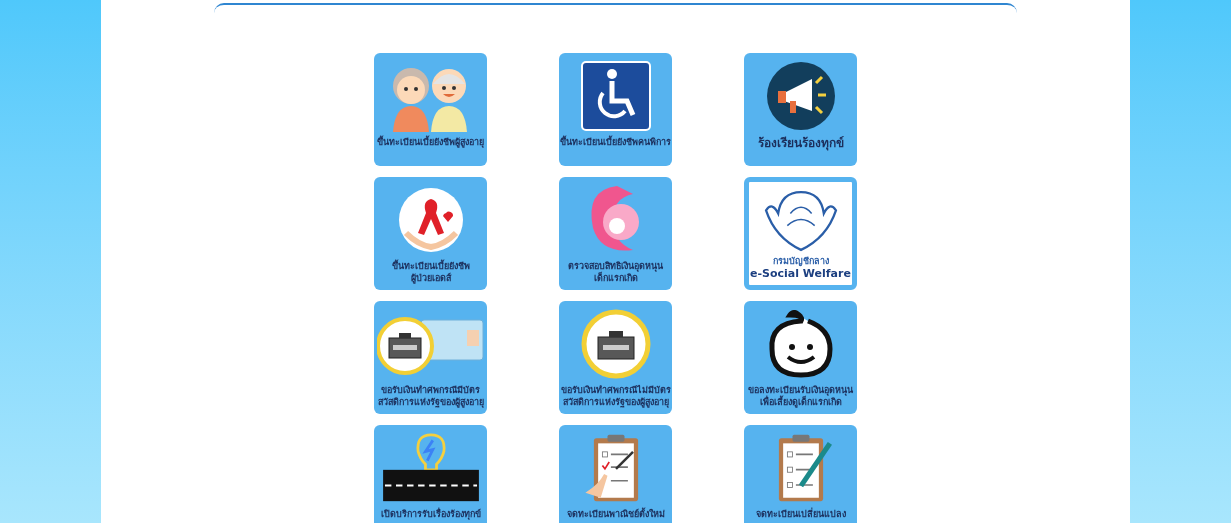  I want to click on wheelchair-icon, so click(615, 96).